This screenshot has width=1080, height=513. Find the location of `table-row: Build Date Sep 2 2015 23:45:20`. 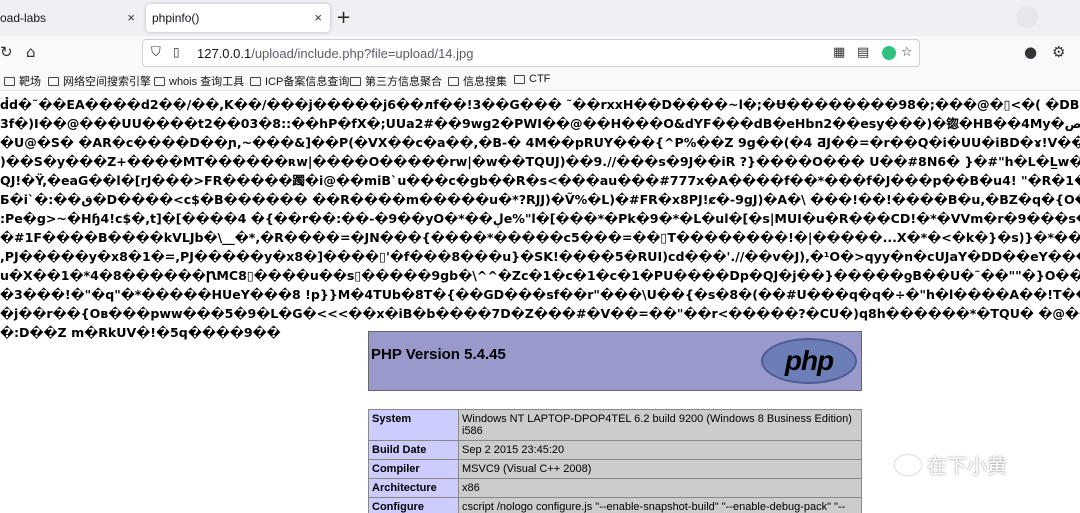

table-row: Build Date Sep 2 2015 23:45:20 is located at coordinates (615, 450).